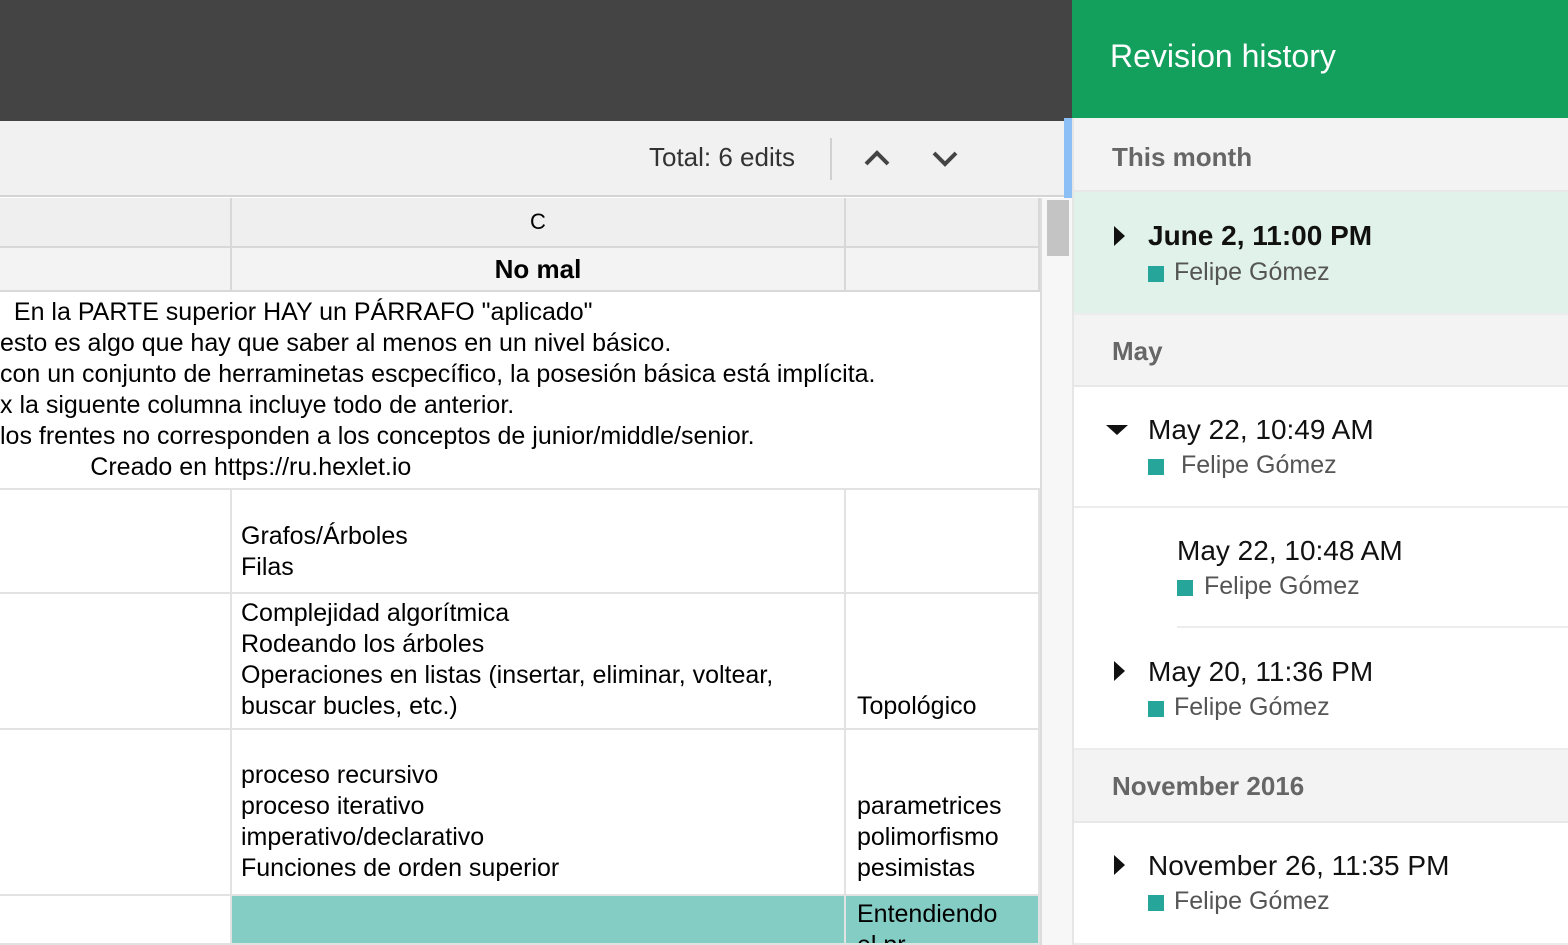 Image resolution: width=1568 pixels, height=945 pixels. What do you see at coordinates (943, 920) in the screenshot?
I see `cell-entendiendo: Entendiendo el pr` at bounding box center [943, 920].